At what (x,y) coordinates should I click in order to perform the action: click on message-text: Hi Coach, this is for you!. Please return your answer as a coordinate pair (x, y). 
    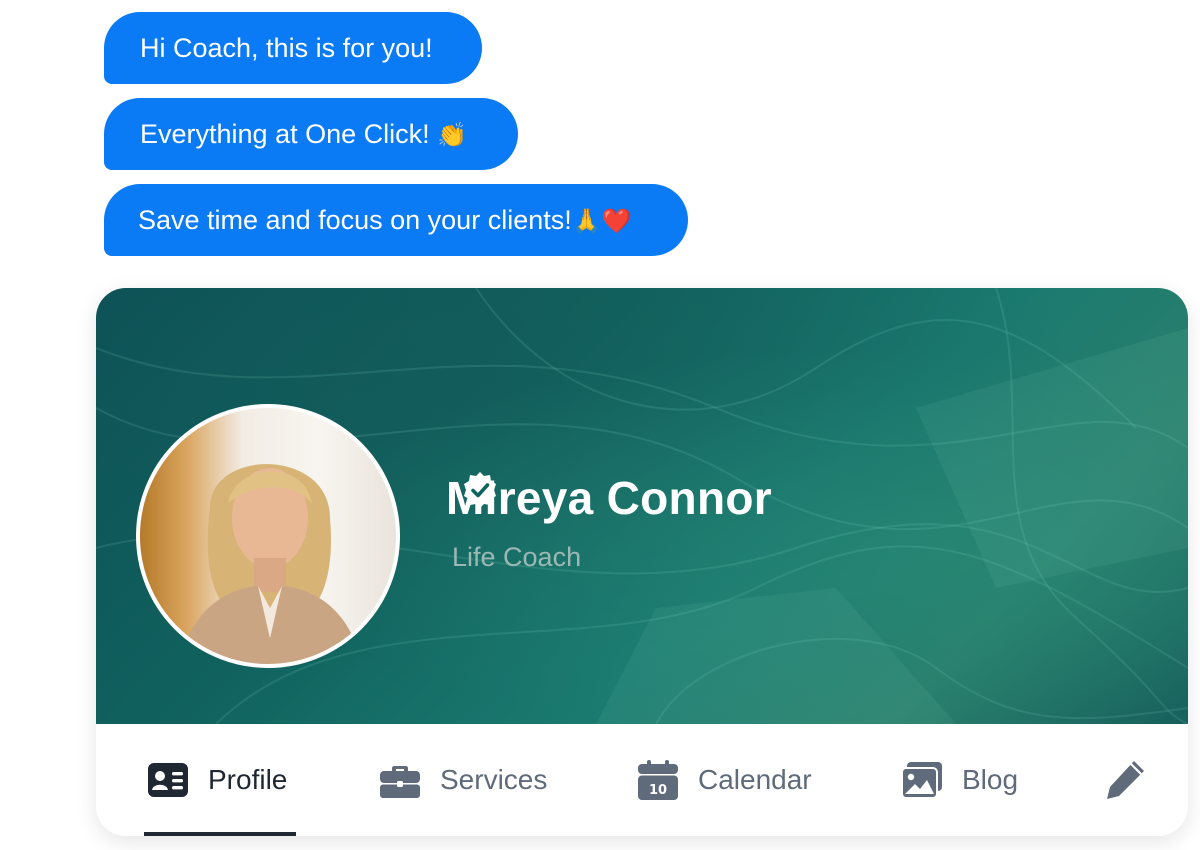
    Looking at the image, I should click on (286, 48).